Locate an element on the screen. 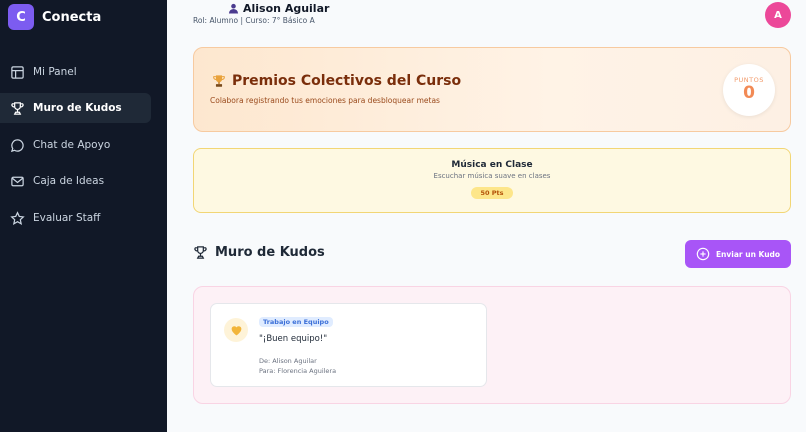 This screenshot has height=432, width=806. goal-description: Escuchar música suave en clases is located at coordinates (492, 176).